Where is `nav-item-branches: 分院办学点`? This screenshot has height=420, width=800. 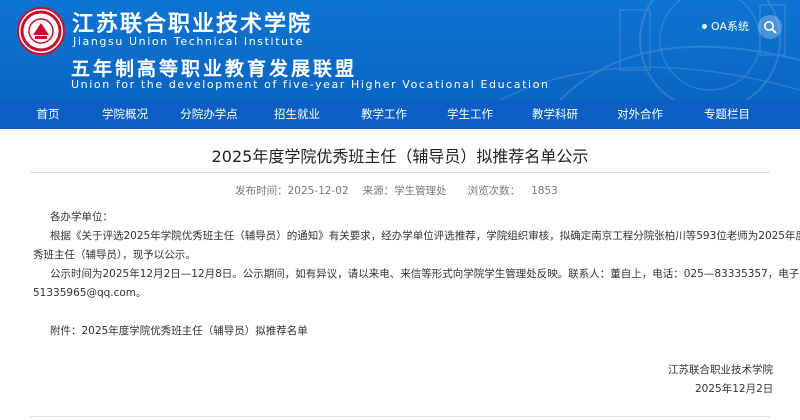
nav-item-branches: 分院办学点 is located at coordinates (209, 114).